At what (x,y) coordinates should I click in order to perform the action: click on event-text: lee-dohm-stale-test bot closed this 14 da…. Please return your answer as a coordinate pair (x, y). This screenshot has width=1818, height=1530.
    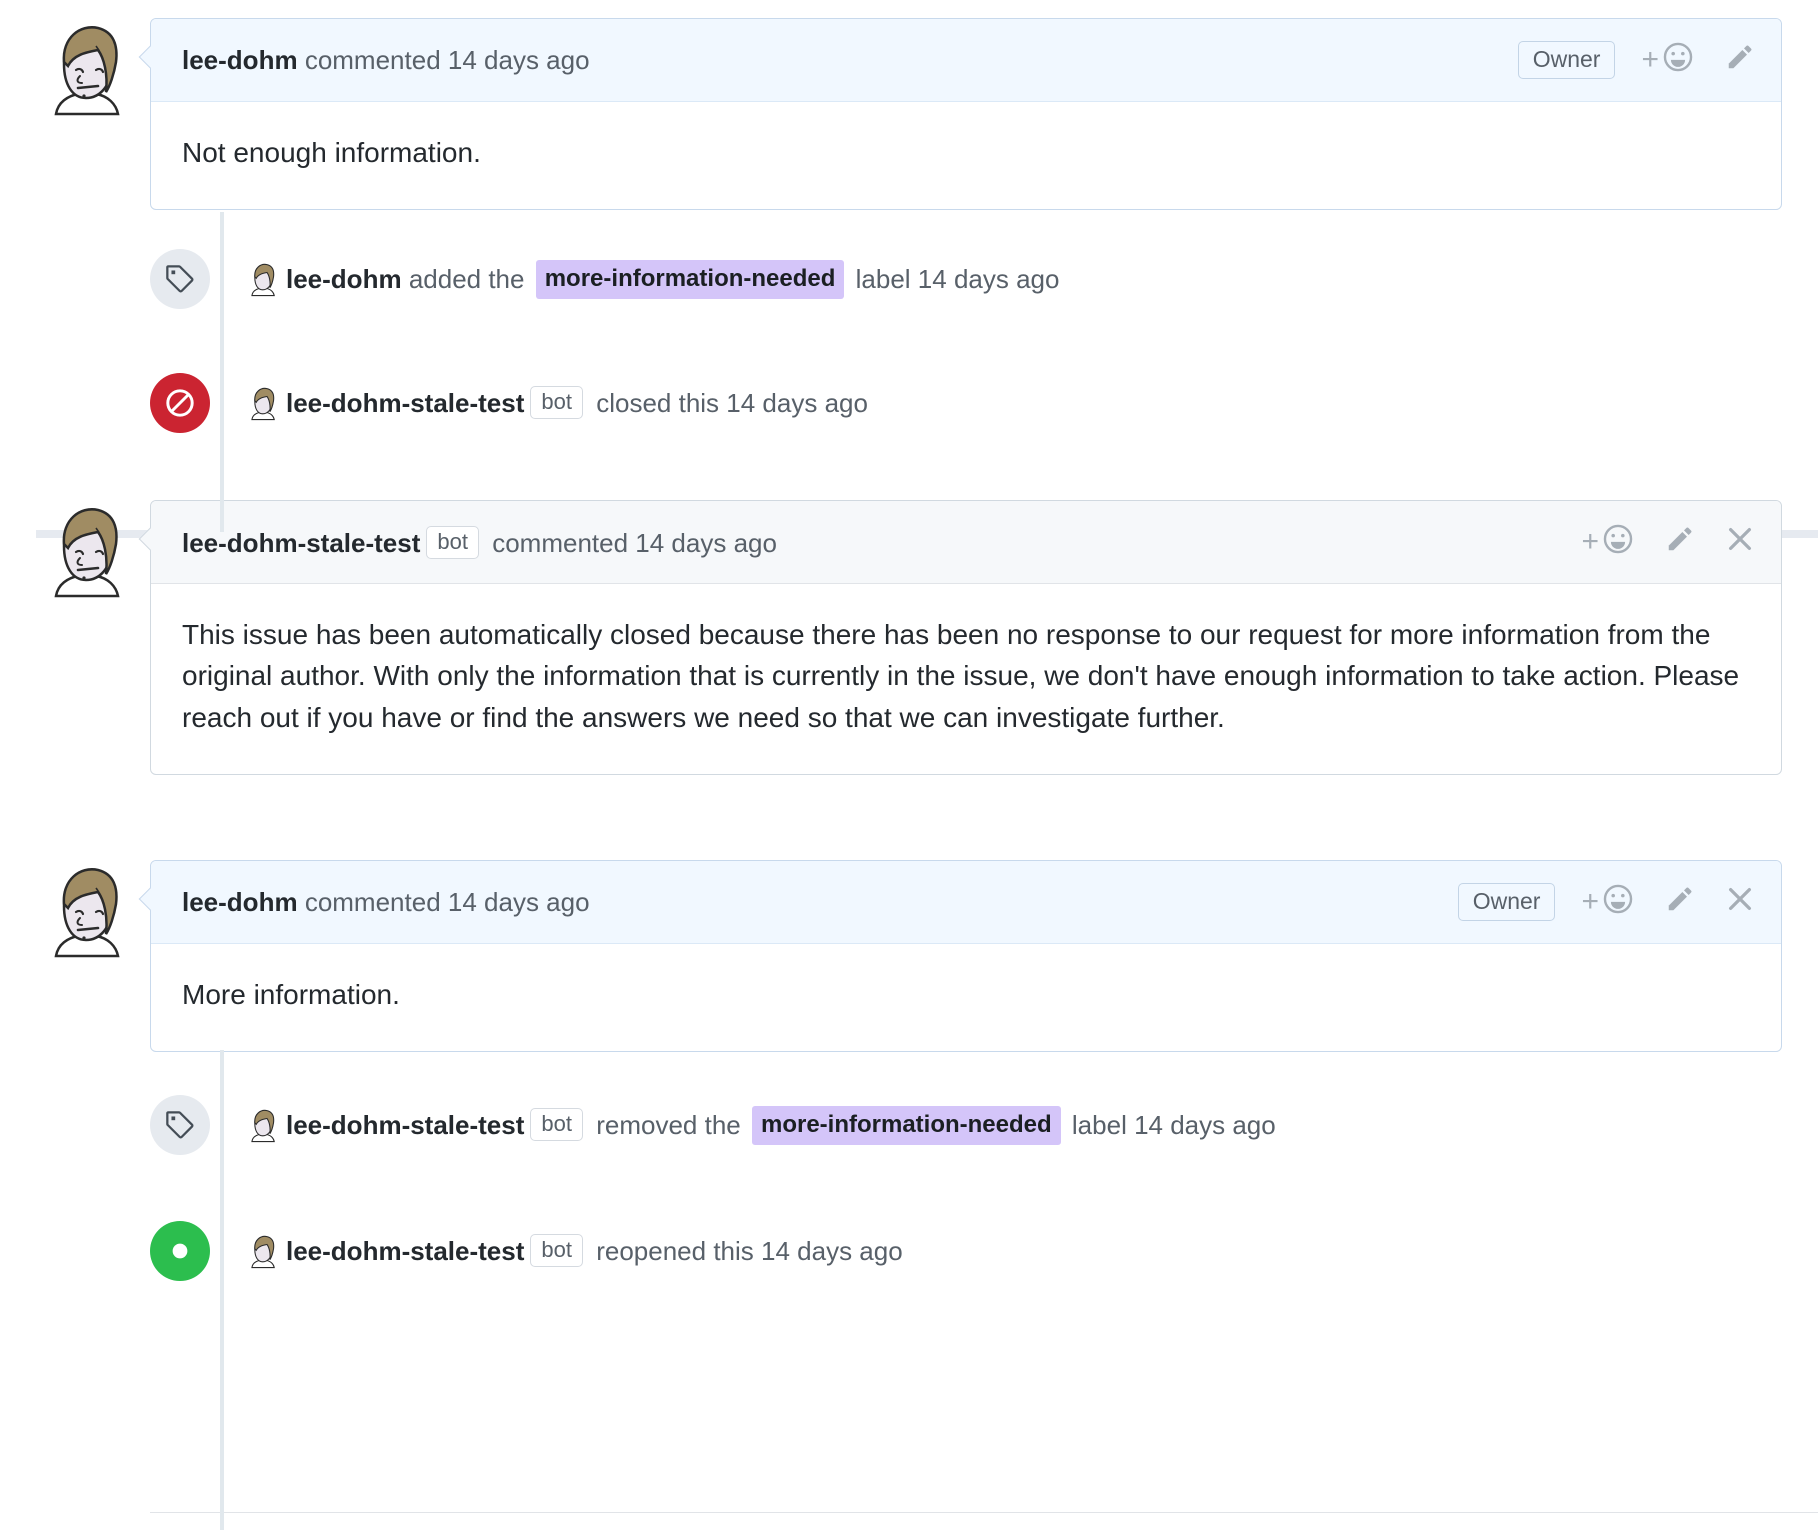
    Looking at the image, I should click on (556, 403).